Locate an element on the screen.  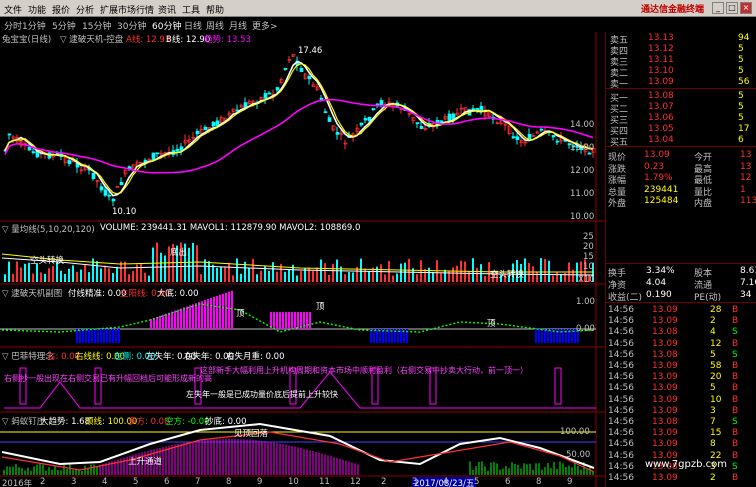
menu-file: 文件 is located at coordinates (13, 9).